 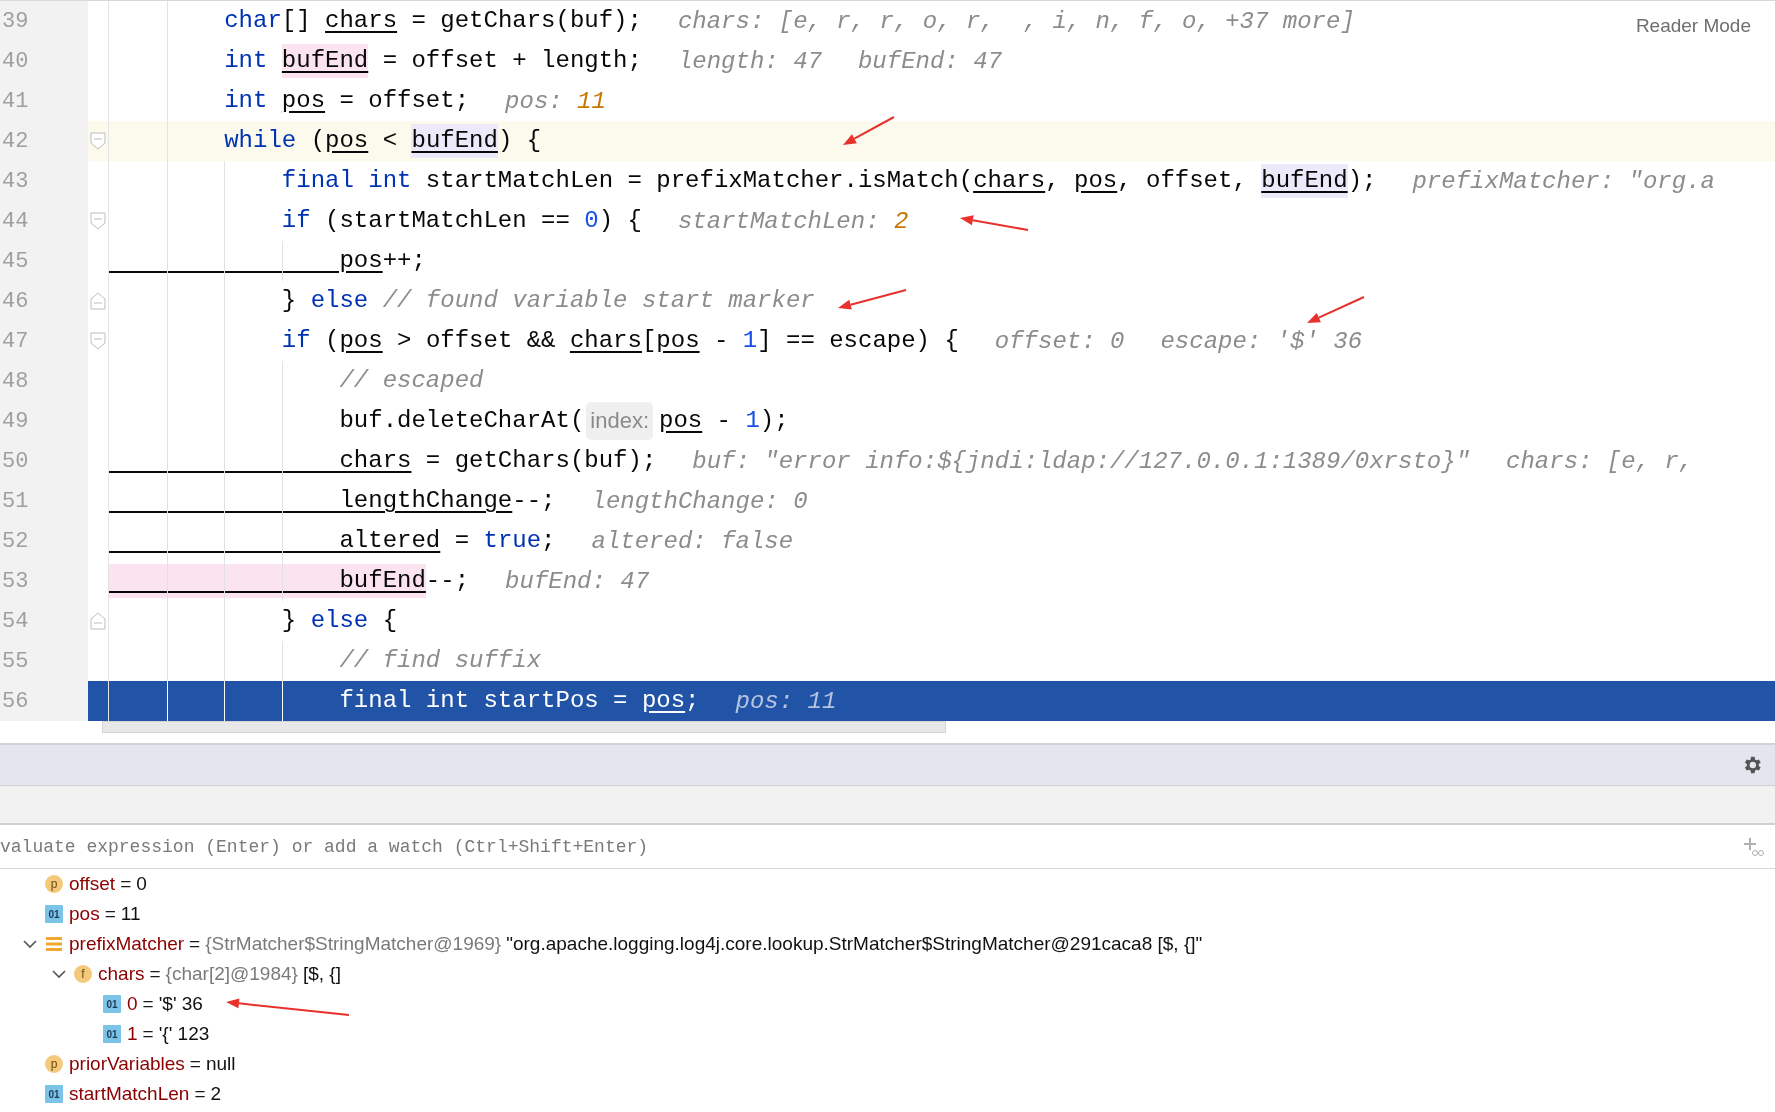 I want to click on inline-value-hint: prefixMatcher: "org.a, so click(x=1563, y=181).